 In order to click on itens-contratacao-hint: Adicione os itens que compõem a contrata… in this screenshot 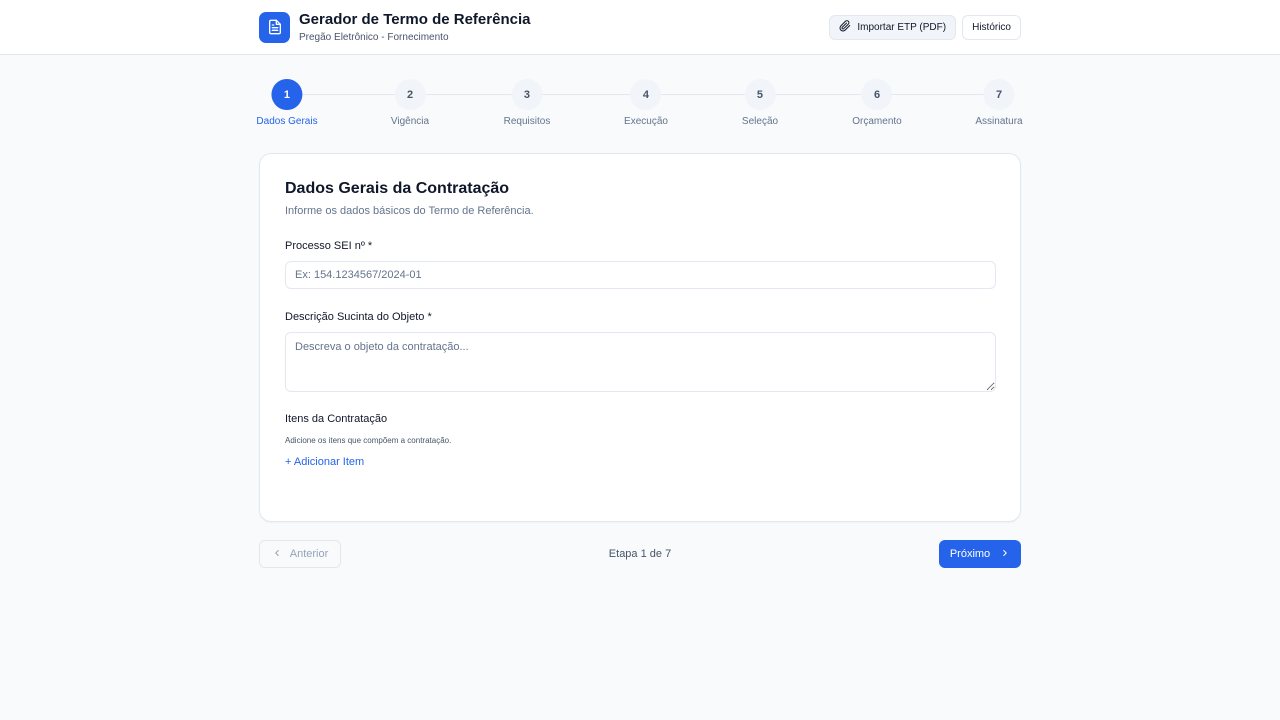, I will do `click(368, 440)`.